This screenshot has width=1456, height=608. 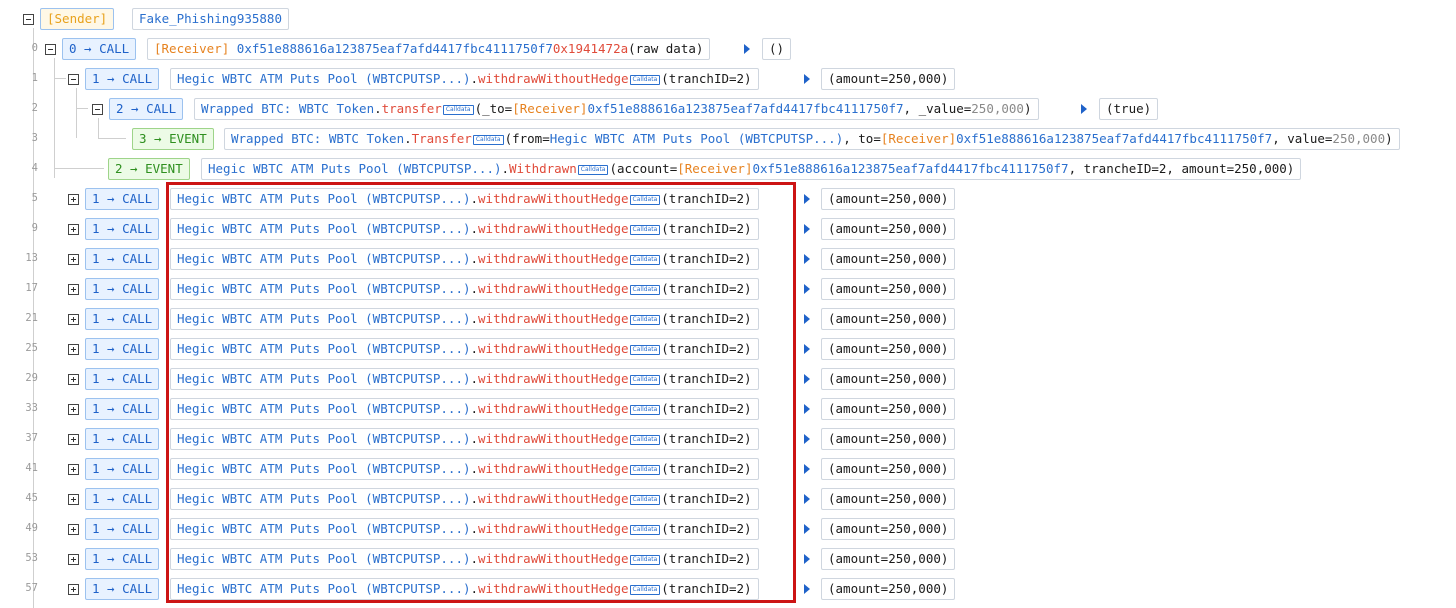 I want to click on event-badge: 3 → EVENT, so click(x=173, y=139).